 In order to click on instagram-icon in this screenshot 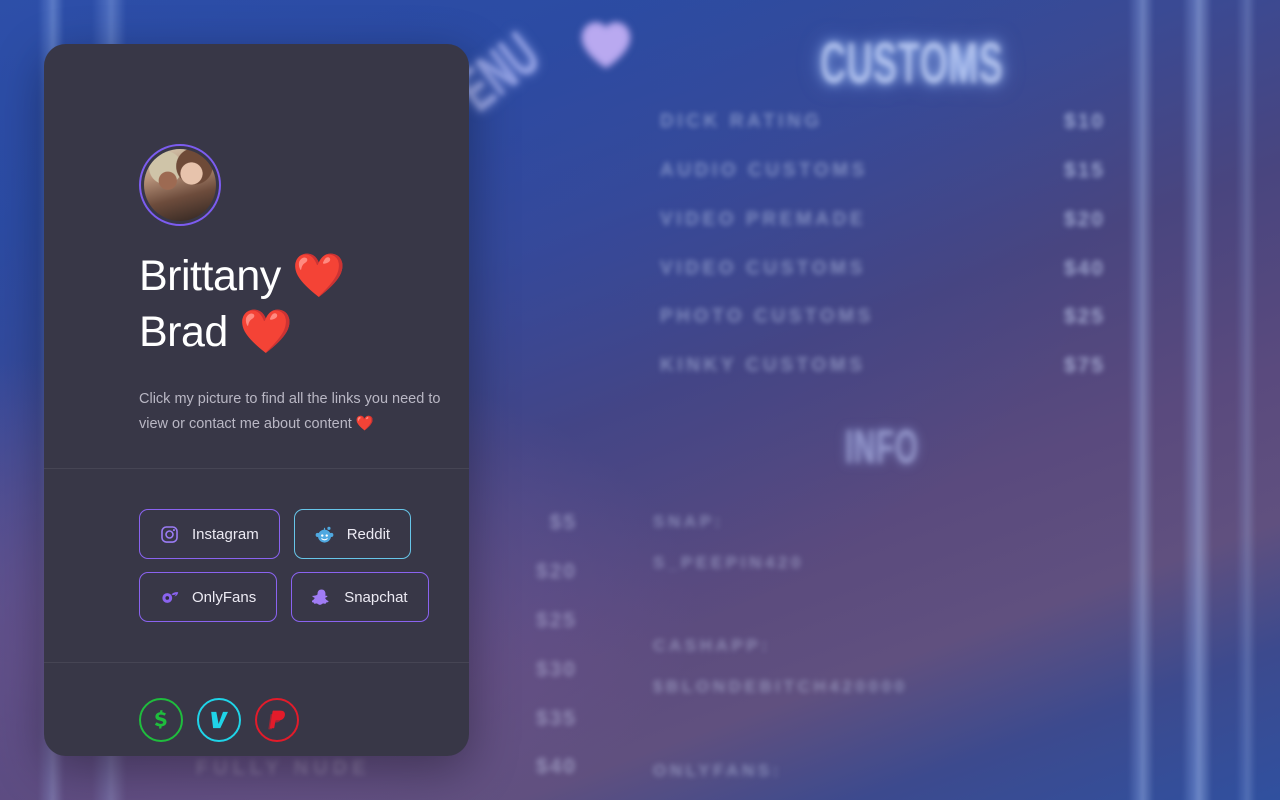, I will do `click(169, 534)`.